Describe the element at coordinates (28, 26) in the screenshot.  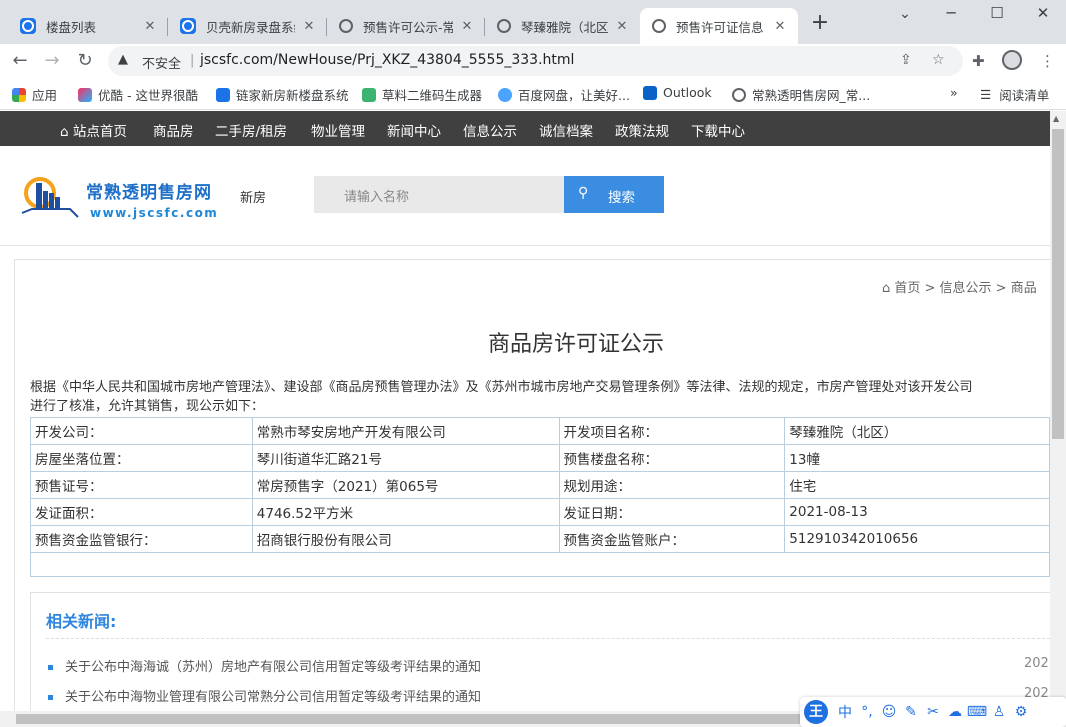
I see `blue-app-icon` at that location.